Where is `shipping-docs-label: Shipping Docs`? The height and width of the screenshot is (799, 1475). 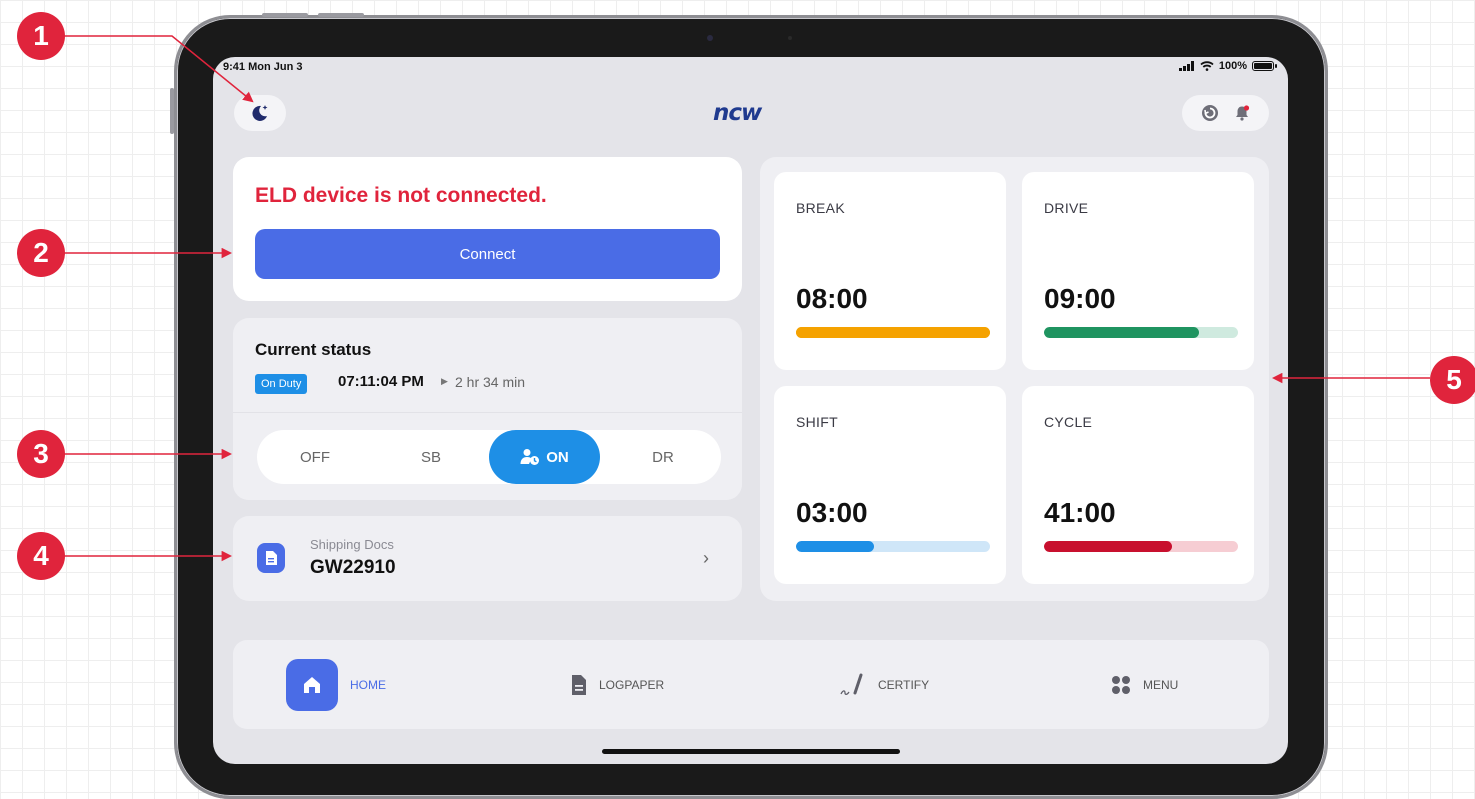
shipping-docs-label: Shipping Docs is located at coordinates (352, 544).